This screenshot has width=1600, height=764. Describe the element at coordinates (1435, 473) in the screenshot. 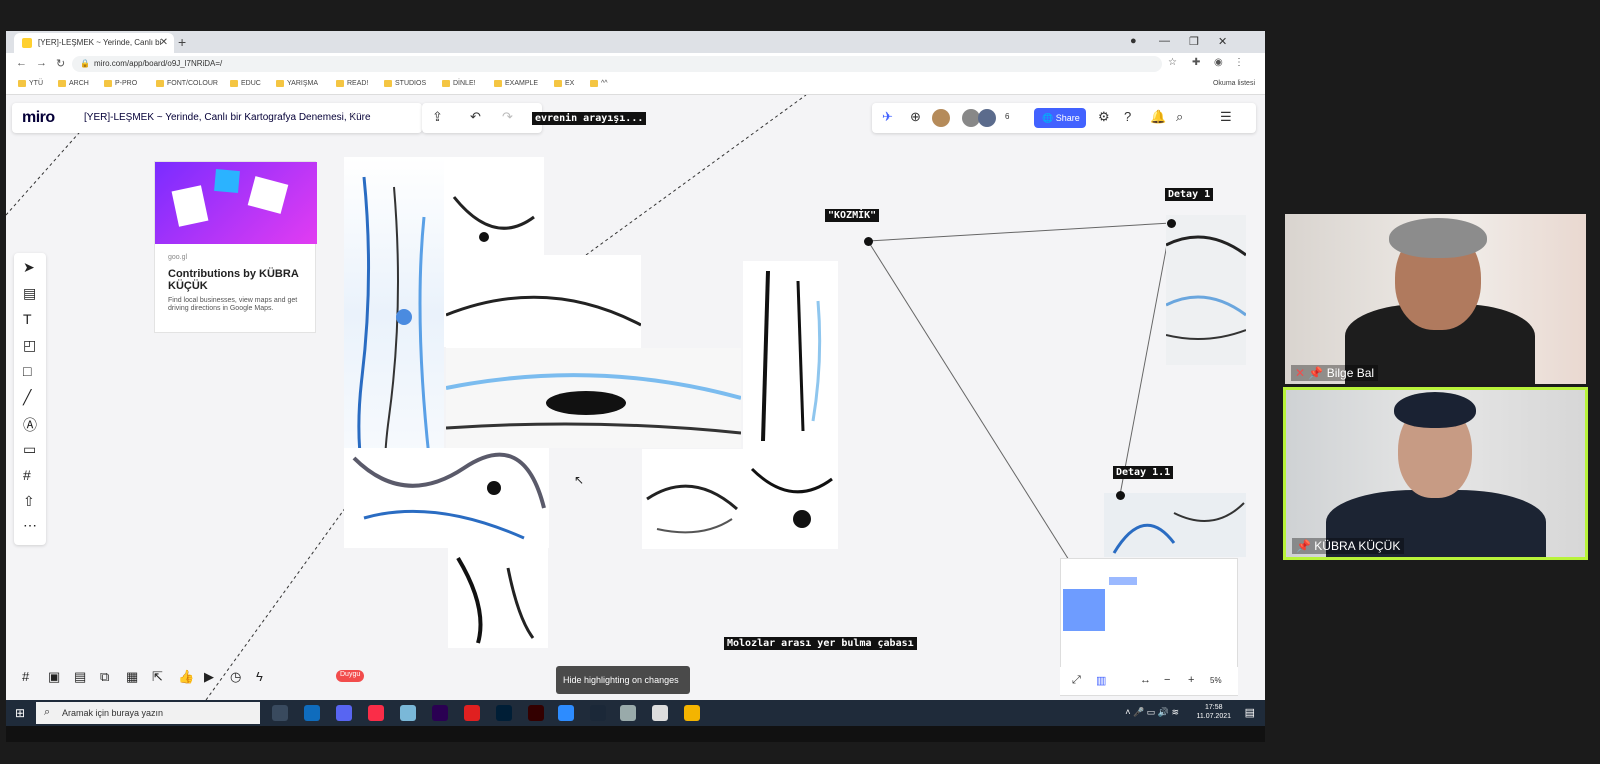

I see `active-speaker-video: 📌 KÜBRA KÜÇÜK` at that location.